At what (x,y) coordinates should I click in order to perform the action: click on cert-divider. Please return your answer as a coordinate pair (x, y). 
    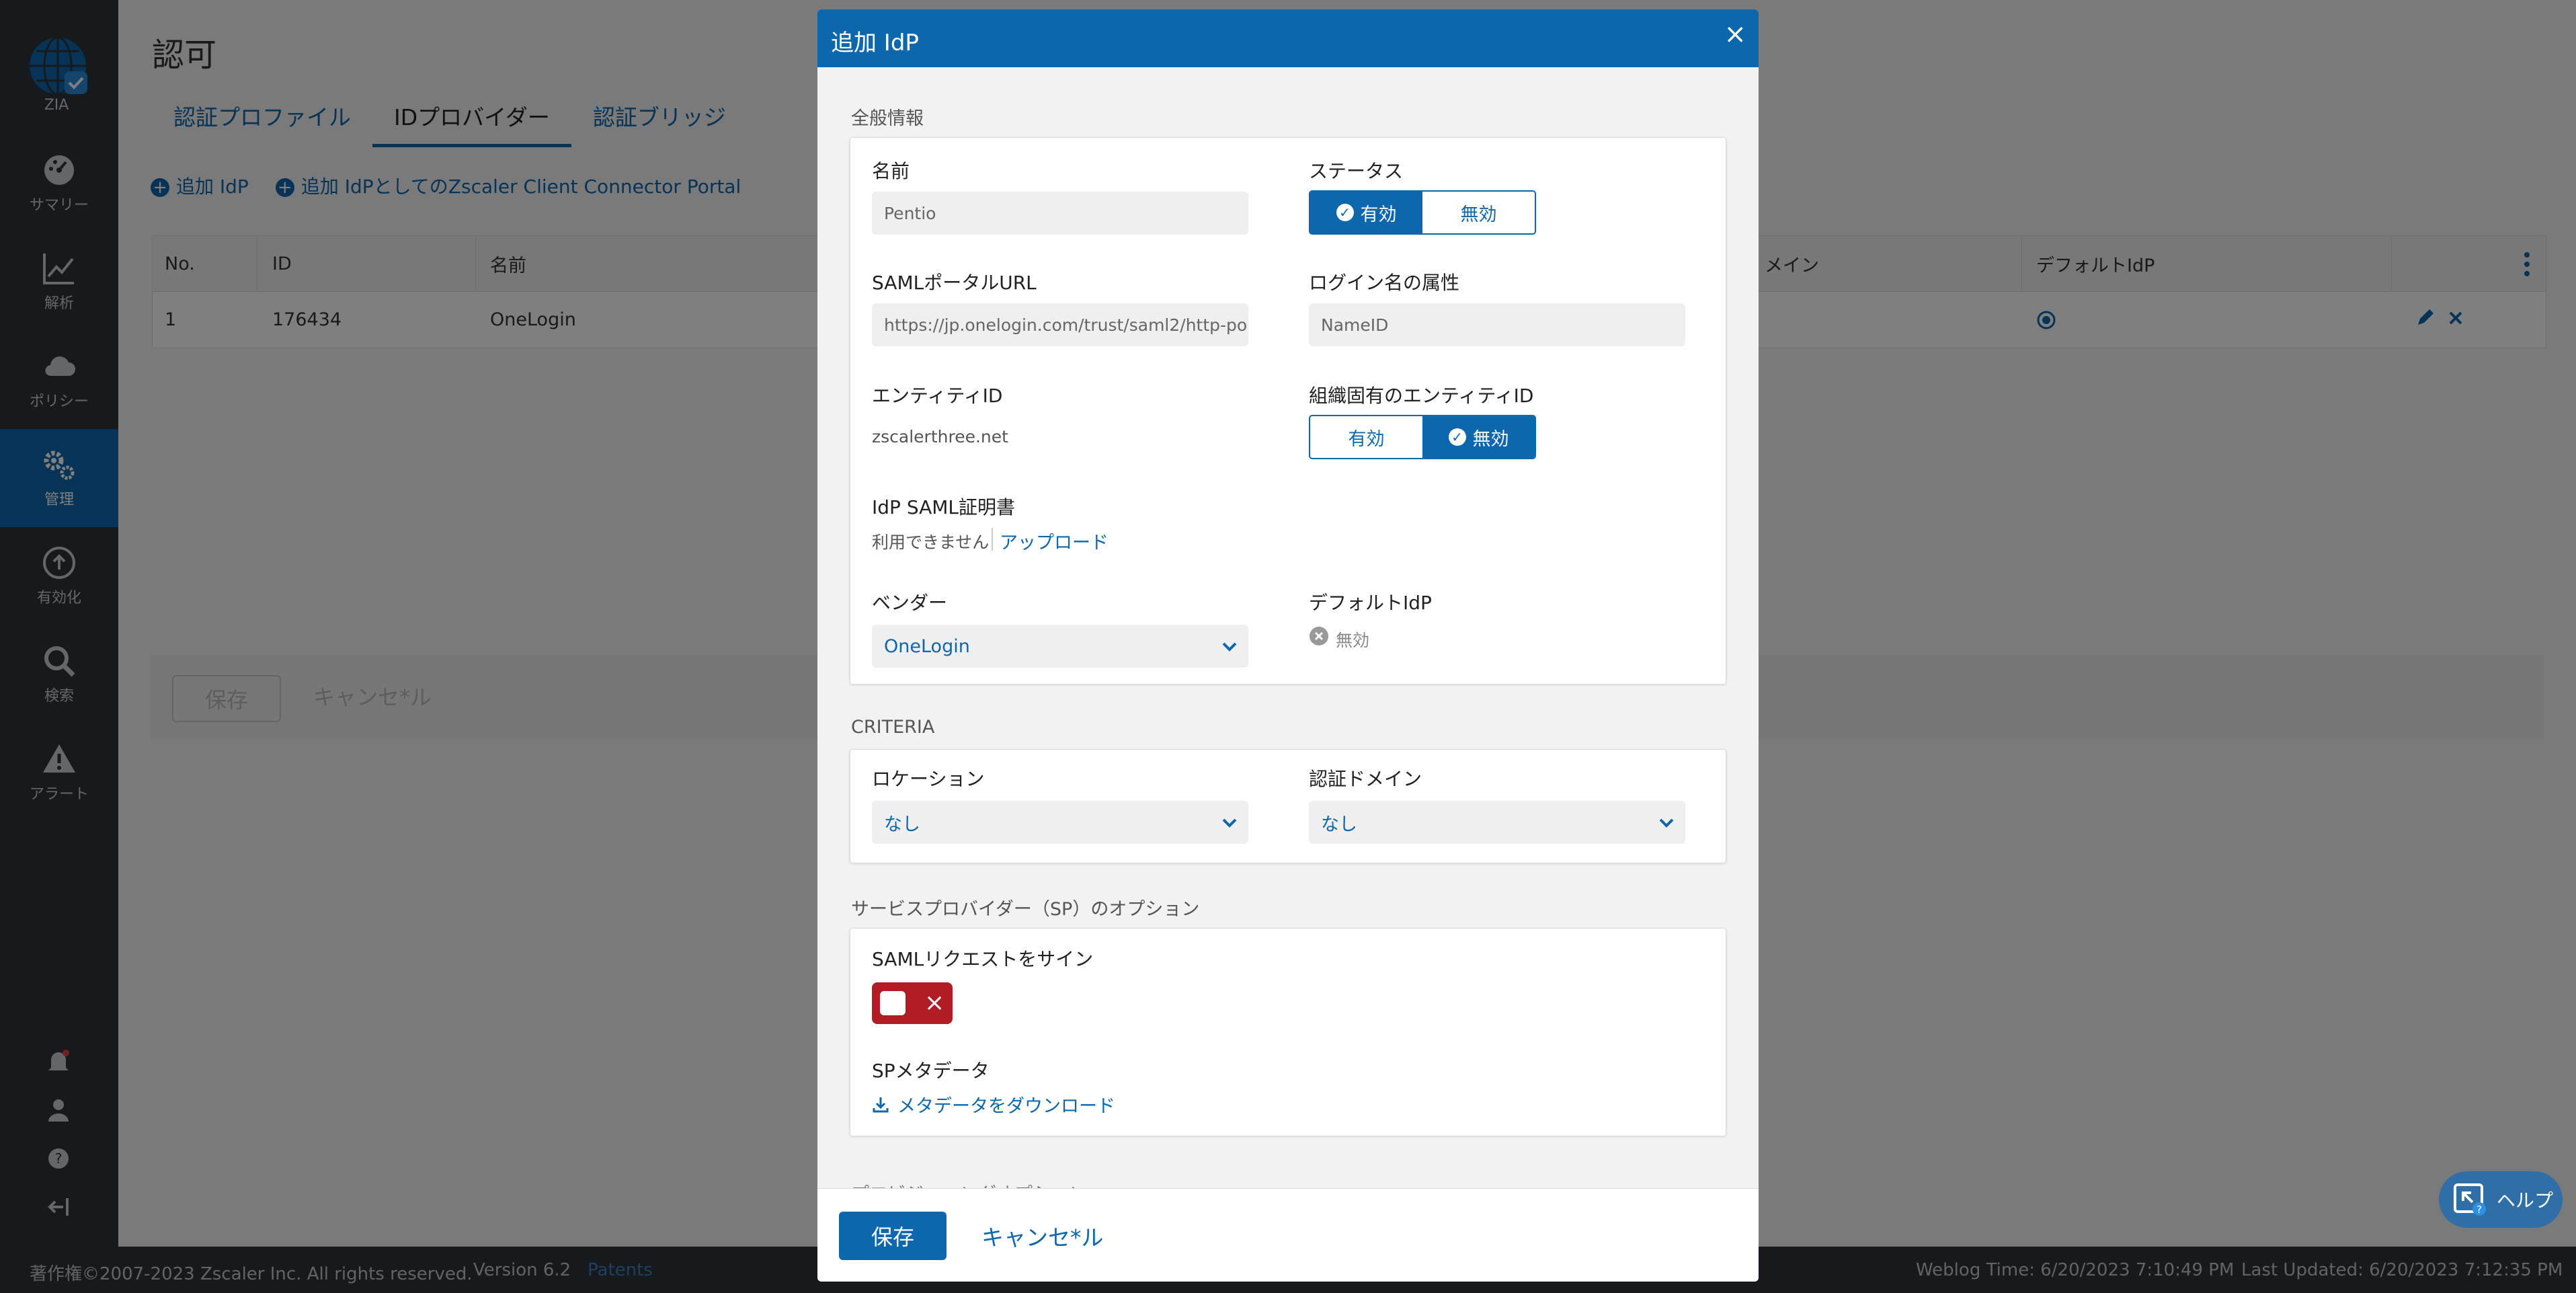
    Looking at the image, I should click on (992, 539).